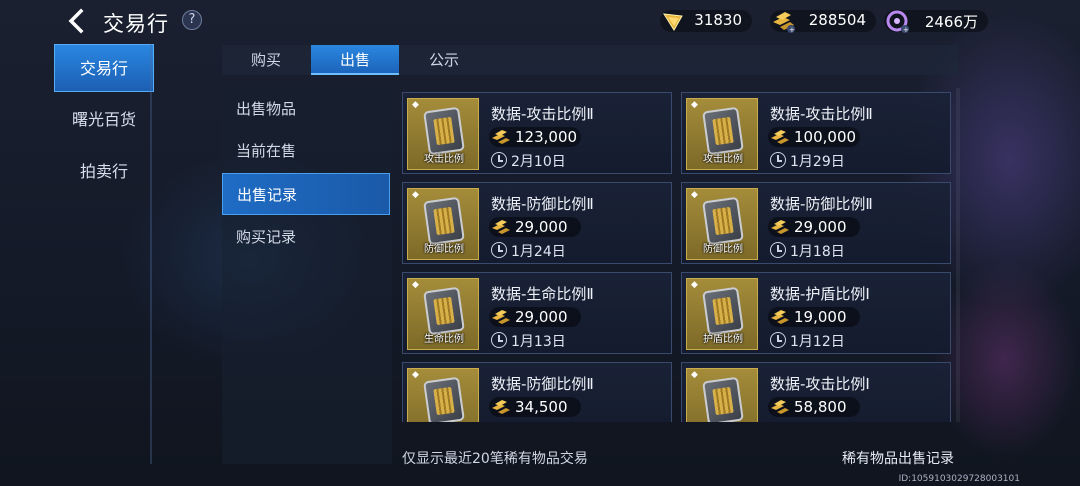 This screenshot has height=486, width=1080. I want to click on sales-record-card: ◆ 攻击比例 数据-攻击比例Ⅰ 58,800 1月10日, so click(816, 392).